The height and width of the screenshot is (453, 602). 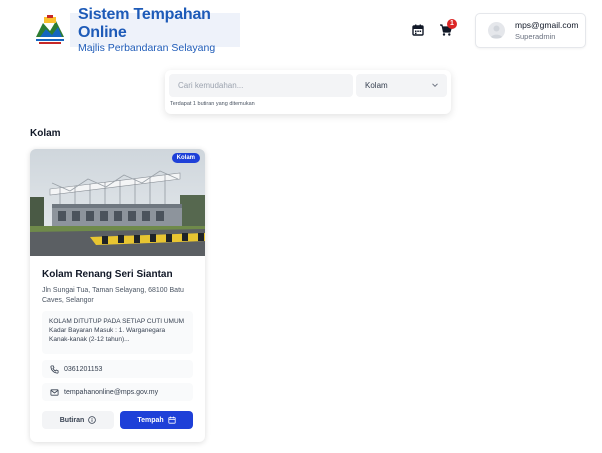 I want to click on app-subtitle: Majlis Perbandaran Selayang, so click(x=147, y=47).